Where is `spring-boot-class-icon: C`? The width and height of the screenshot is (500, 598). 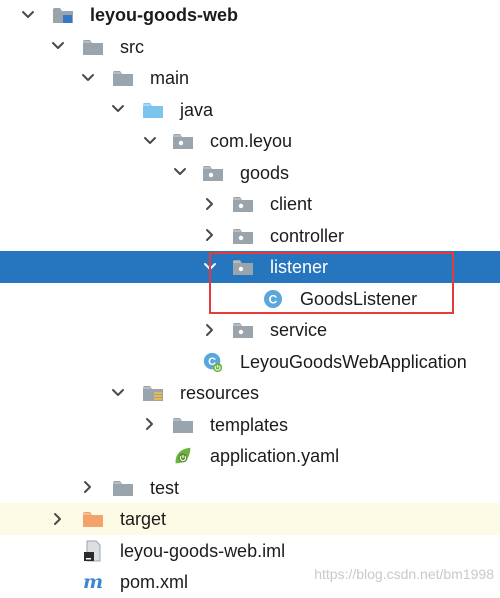 spring-boot-class-icon: C is located at coordinates (213, 362).